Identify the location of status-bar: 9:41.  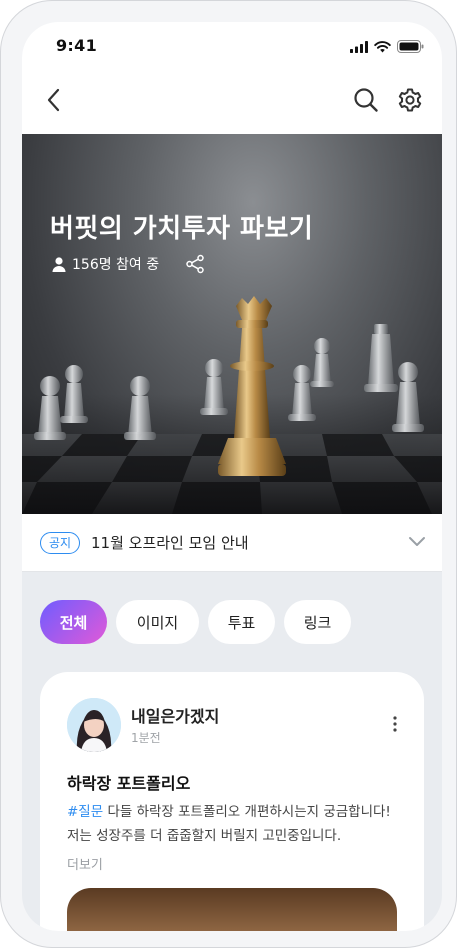
(232, 46).